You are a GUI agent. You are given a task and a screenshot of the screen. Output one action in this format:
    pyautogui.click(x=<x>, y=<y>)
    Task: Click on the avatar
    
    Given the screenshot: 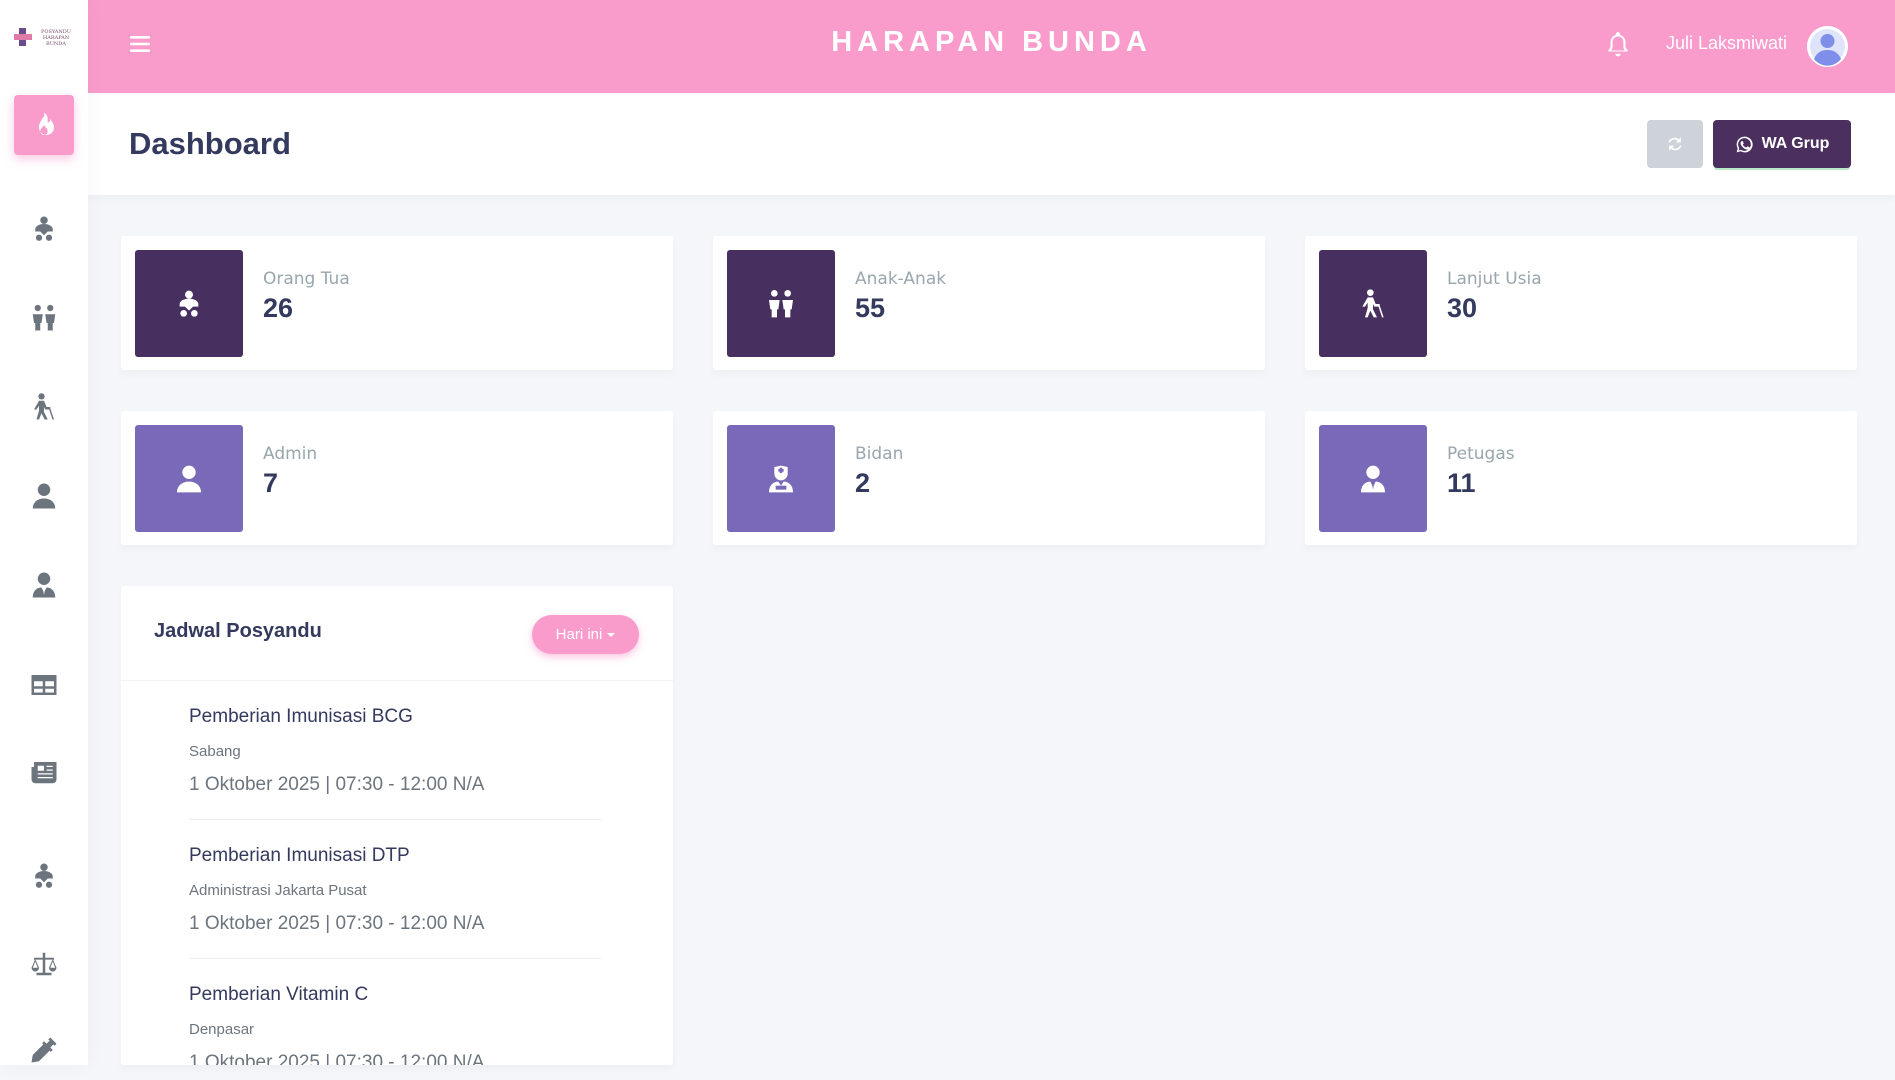 What is the action you would take?
    pyautogui.click(x=1827, y=46)
    